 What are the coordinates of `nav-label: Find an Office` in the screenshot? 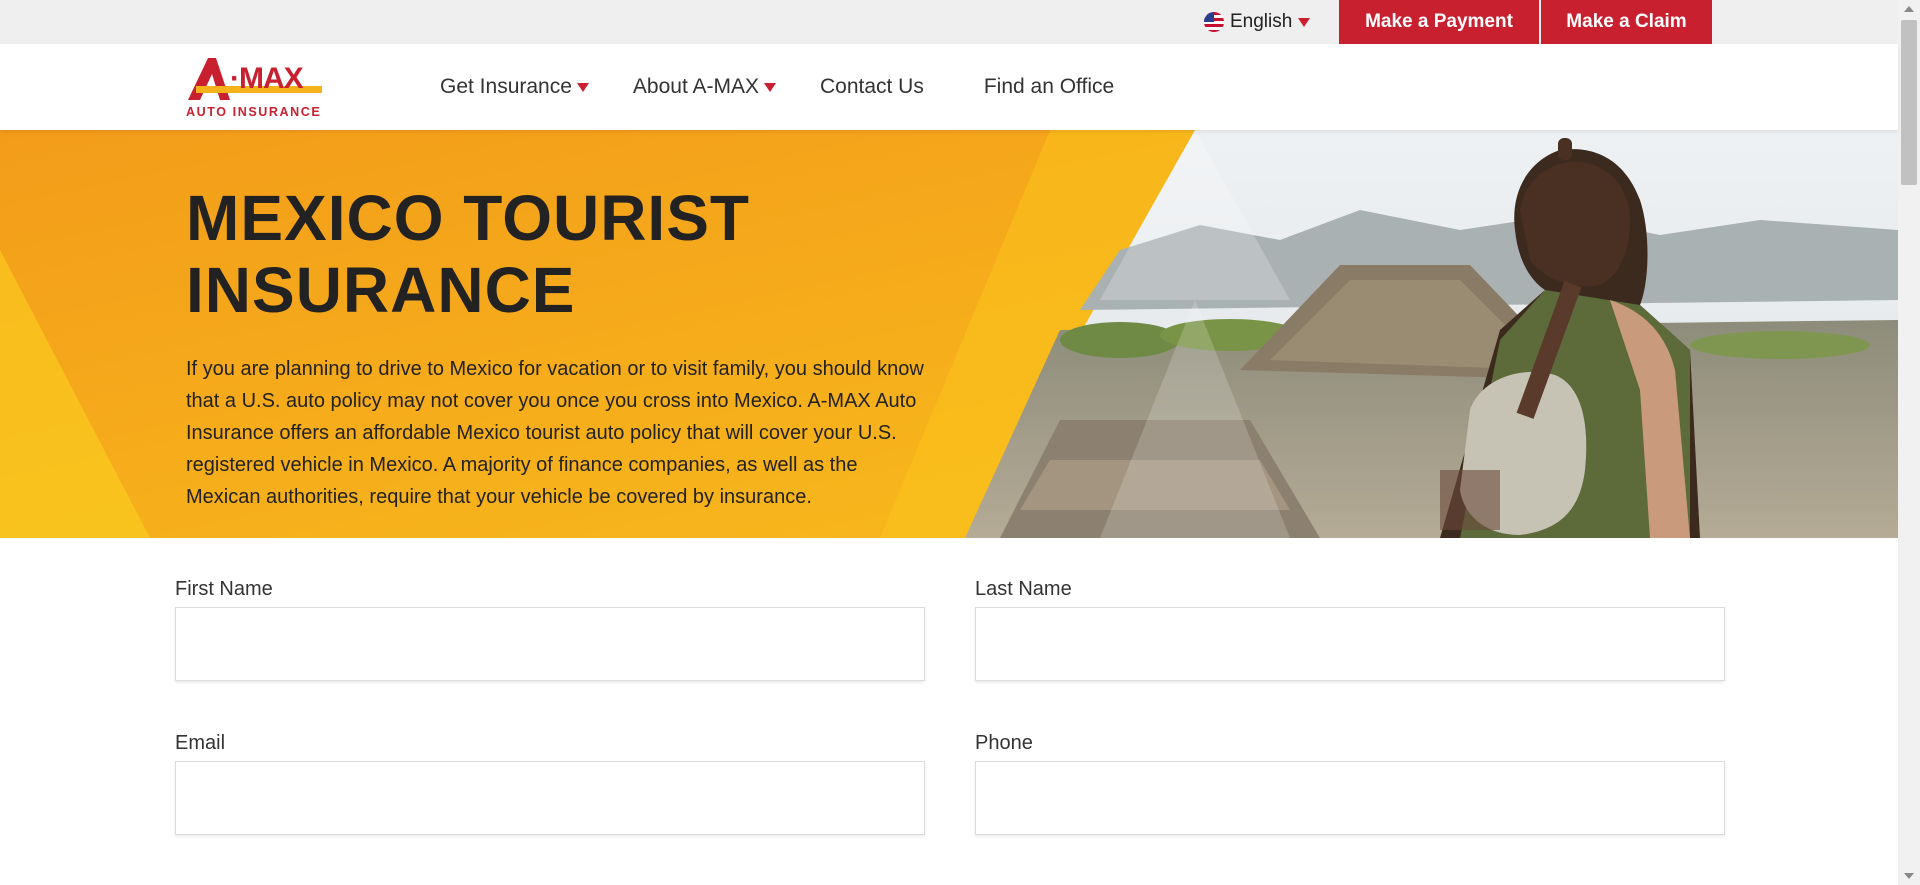 It's located at (1049, 86).